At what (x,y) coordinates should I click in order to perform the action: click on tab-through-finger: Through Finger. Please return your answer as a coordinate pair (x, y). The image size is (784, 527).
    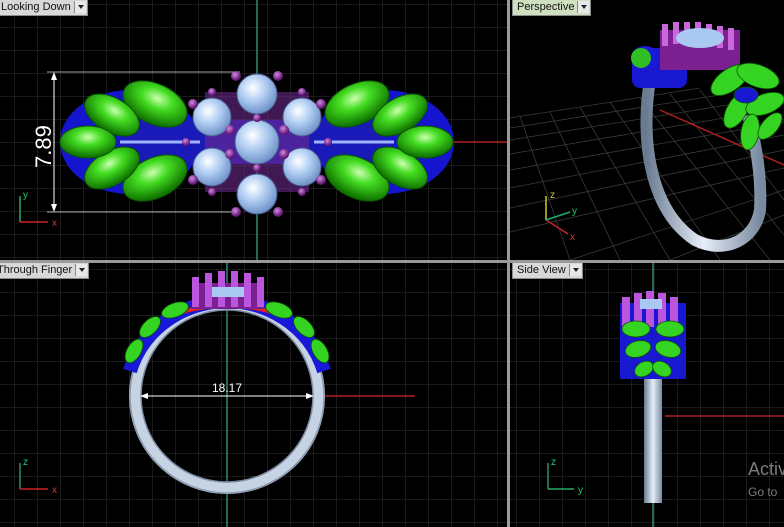
    Looking at the image, I should click on (45, 271).